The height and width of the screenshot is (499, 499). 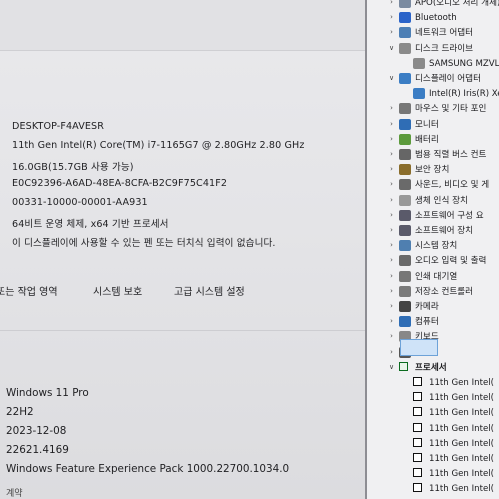 What do you see at coordinates (405, 291) in the screenshot?
I see `storage-icon` at bounding box center [405, 291].